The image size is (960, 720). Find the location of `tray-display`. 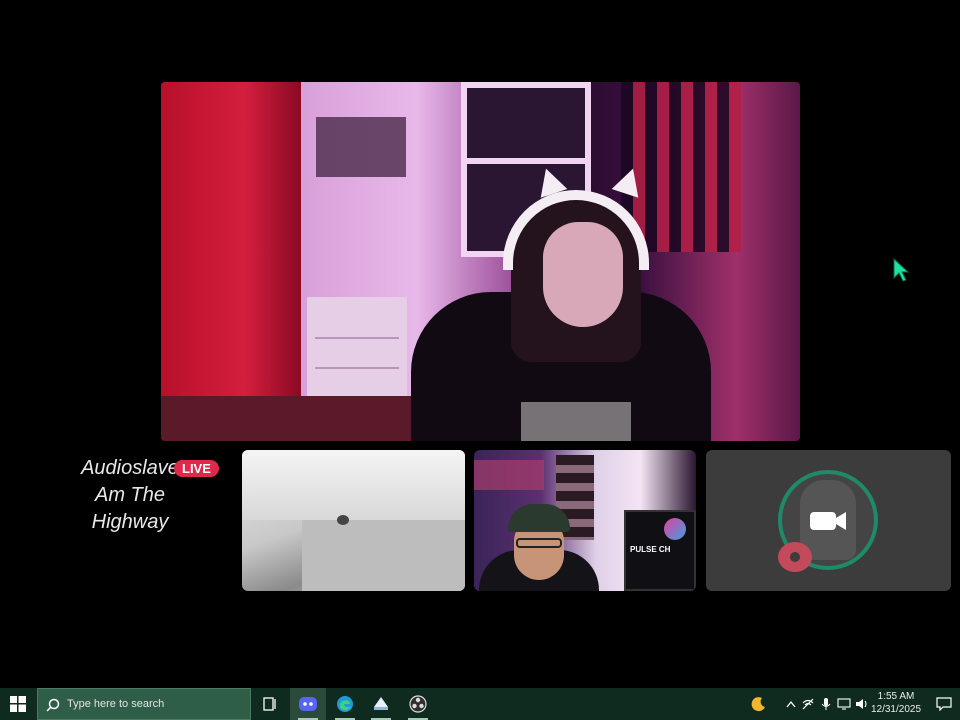

tray-display is located at coordinates (844, 704).